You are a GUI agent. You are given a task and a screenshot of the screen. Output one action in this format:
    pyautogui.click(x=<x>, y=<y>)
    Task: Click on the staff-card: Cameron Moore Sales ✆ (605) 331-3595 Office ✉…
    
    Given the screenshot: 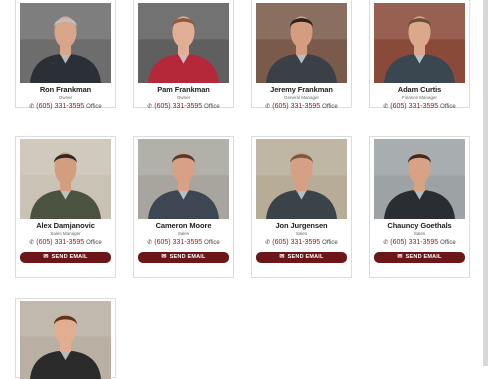 What is the action you would take?
    pyautogui.click(x=183, y=207)
    